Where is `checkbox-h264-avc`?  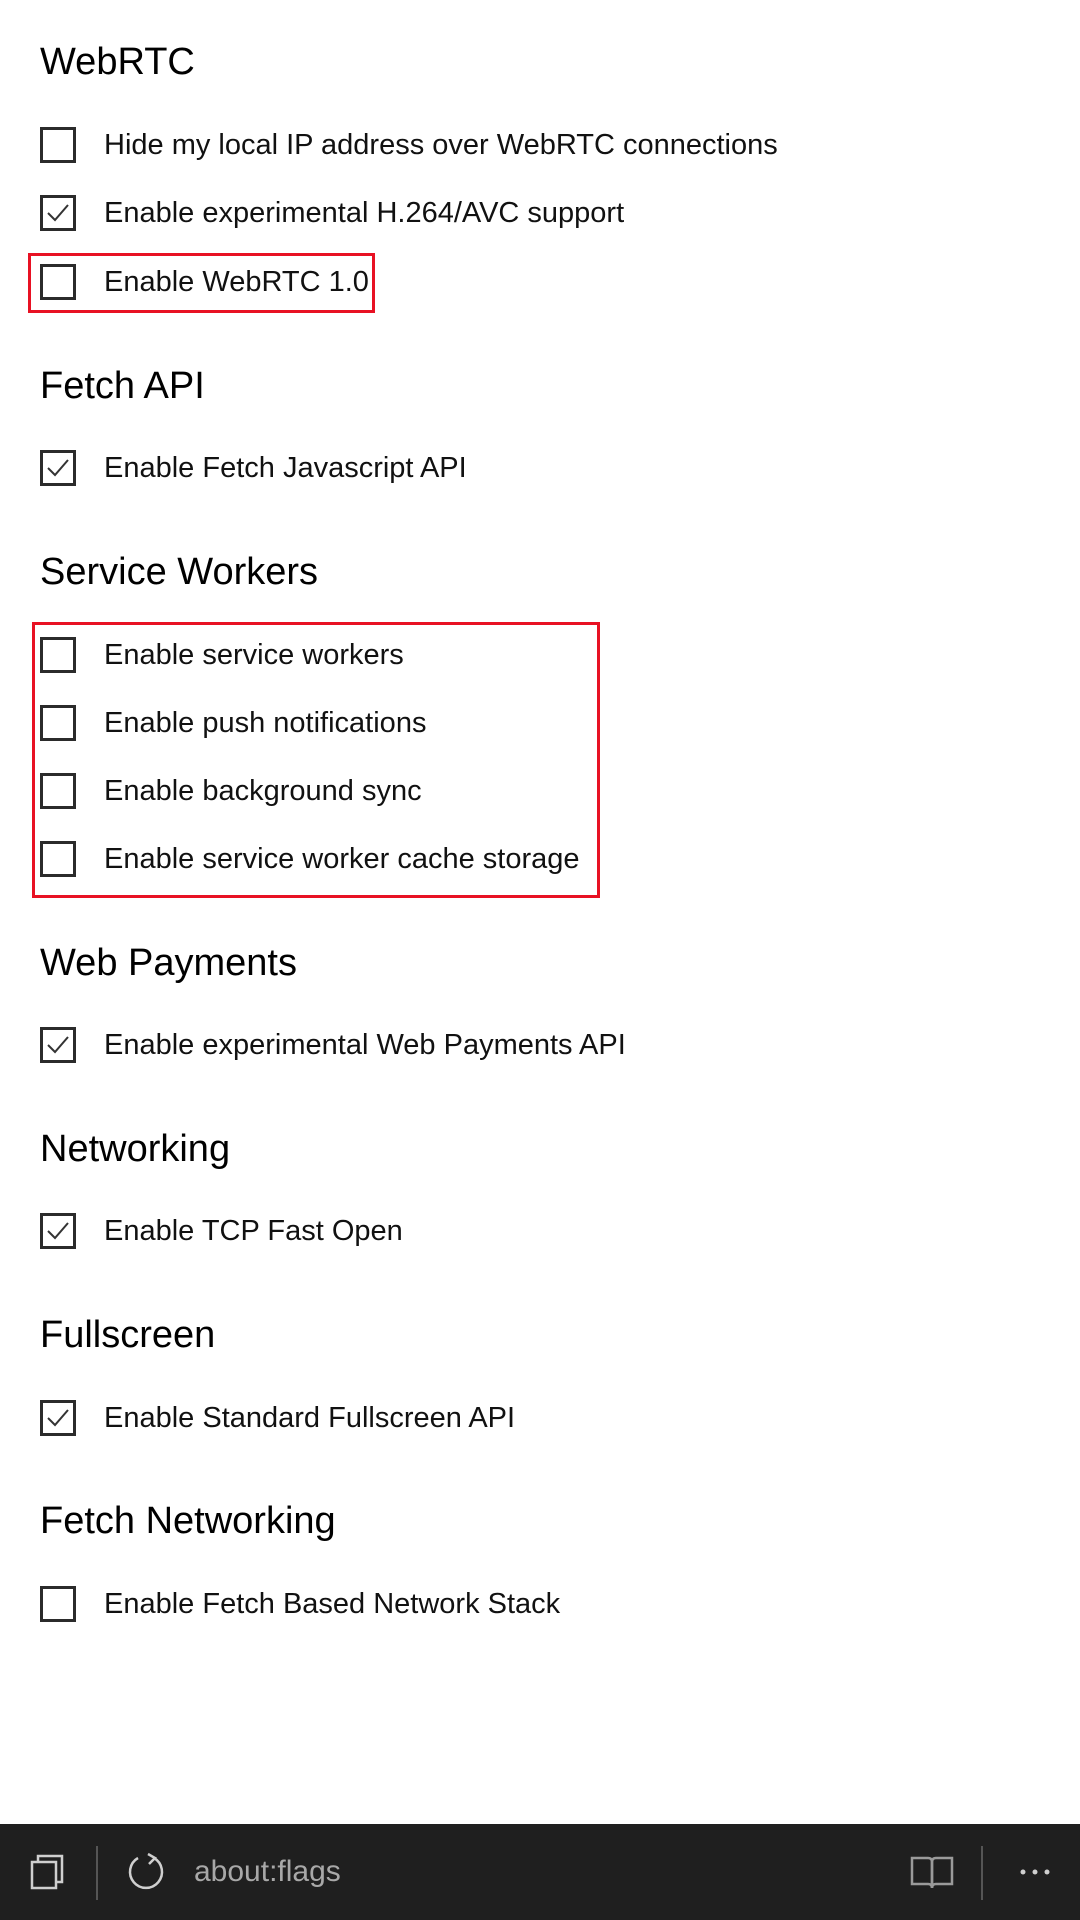
checkbox-h264-avc is located at coordinates (58, 213).